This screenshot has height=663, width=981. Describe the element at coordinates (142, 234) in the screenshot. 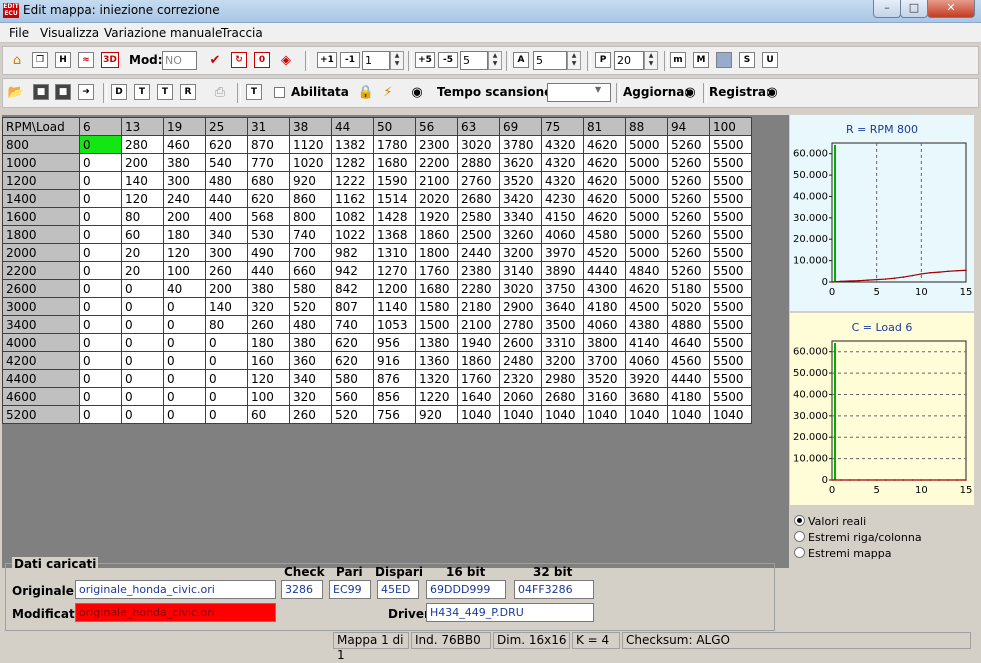

I see `map-cell: 60` at that location.